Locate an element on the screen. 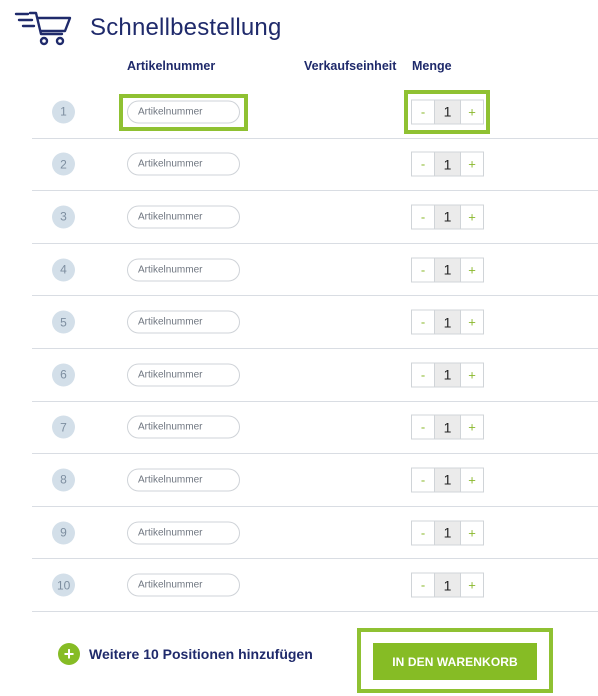  row-number-badge: 6 is located at coordinates (63, 375).